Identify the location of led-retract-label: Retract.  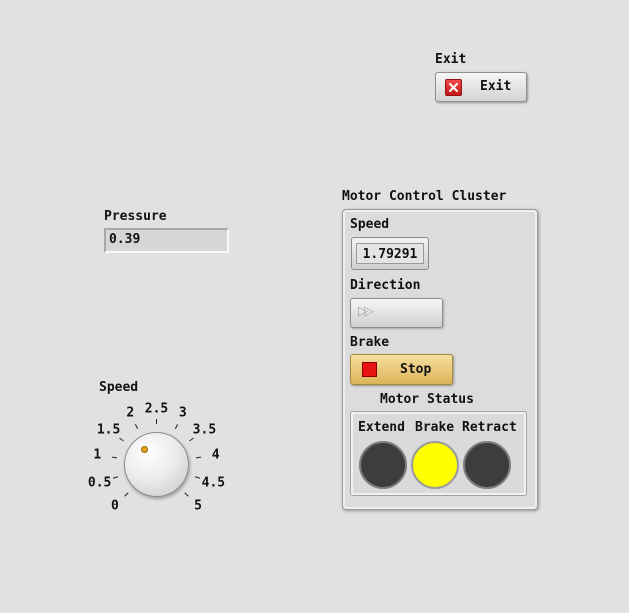
(489, 427).